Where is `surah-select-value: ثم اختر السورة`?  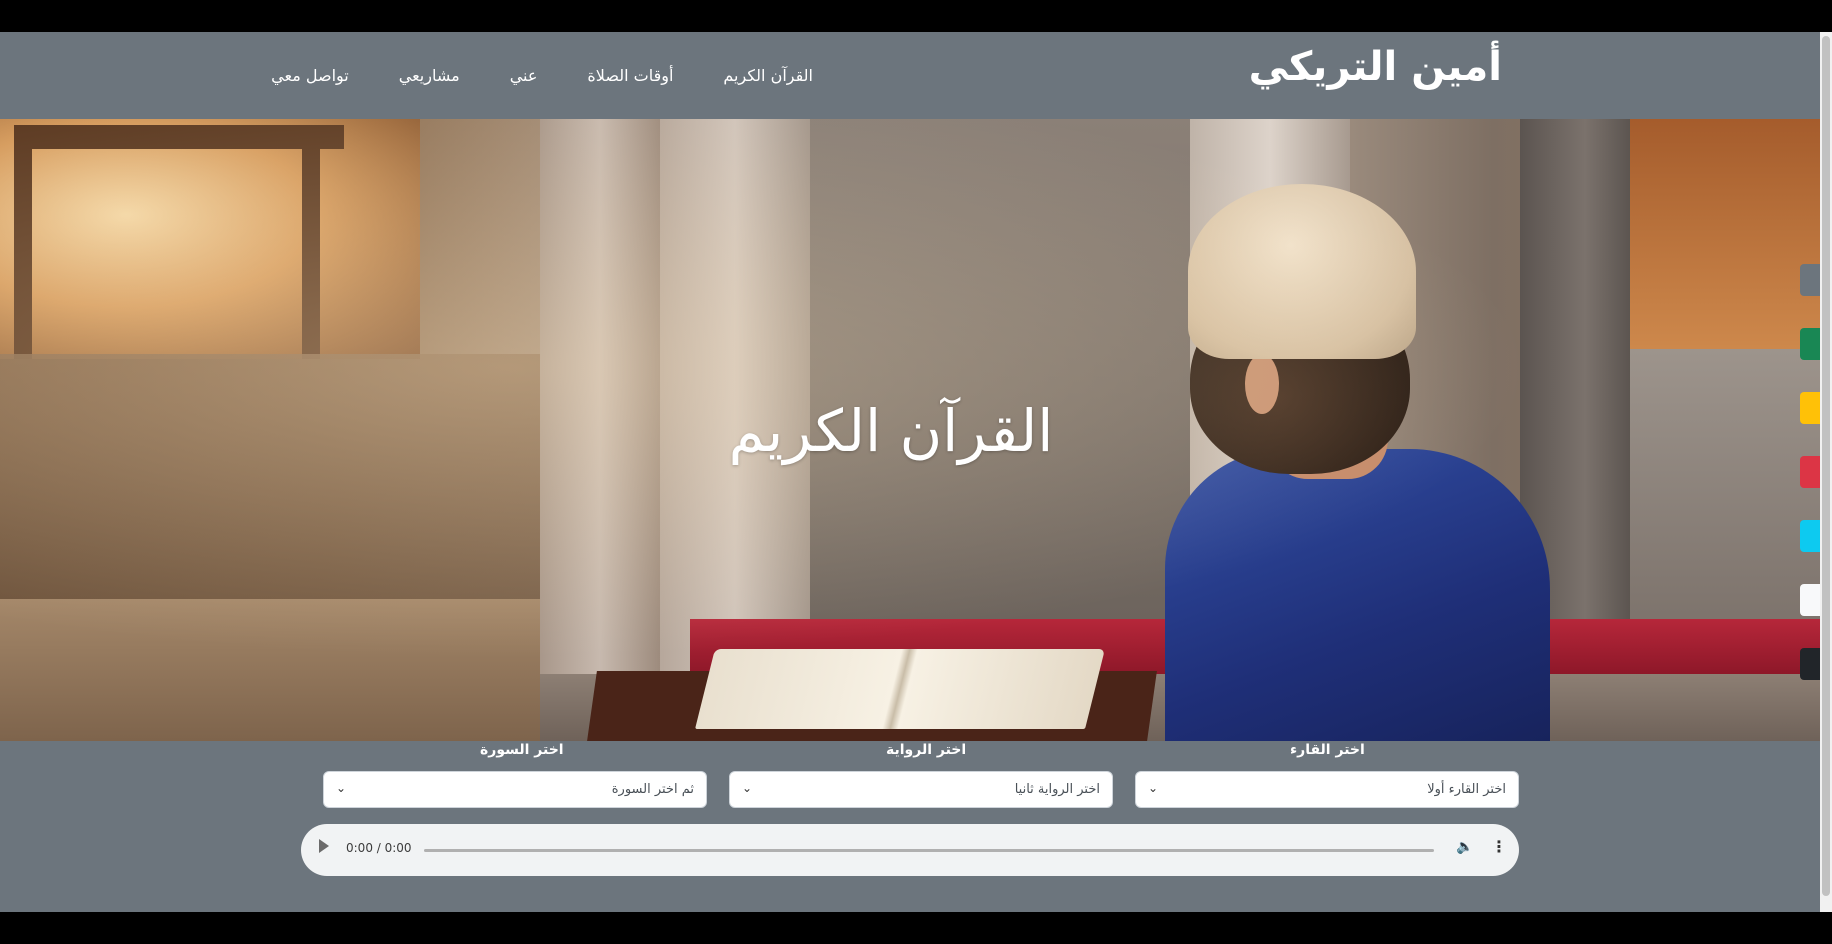 surah-select-value: ثم اختر السورة is located at coordinates (652, 789).